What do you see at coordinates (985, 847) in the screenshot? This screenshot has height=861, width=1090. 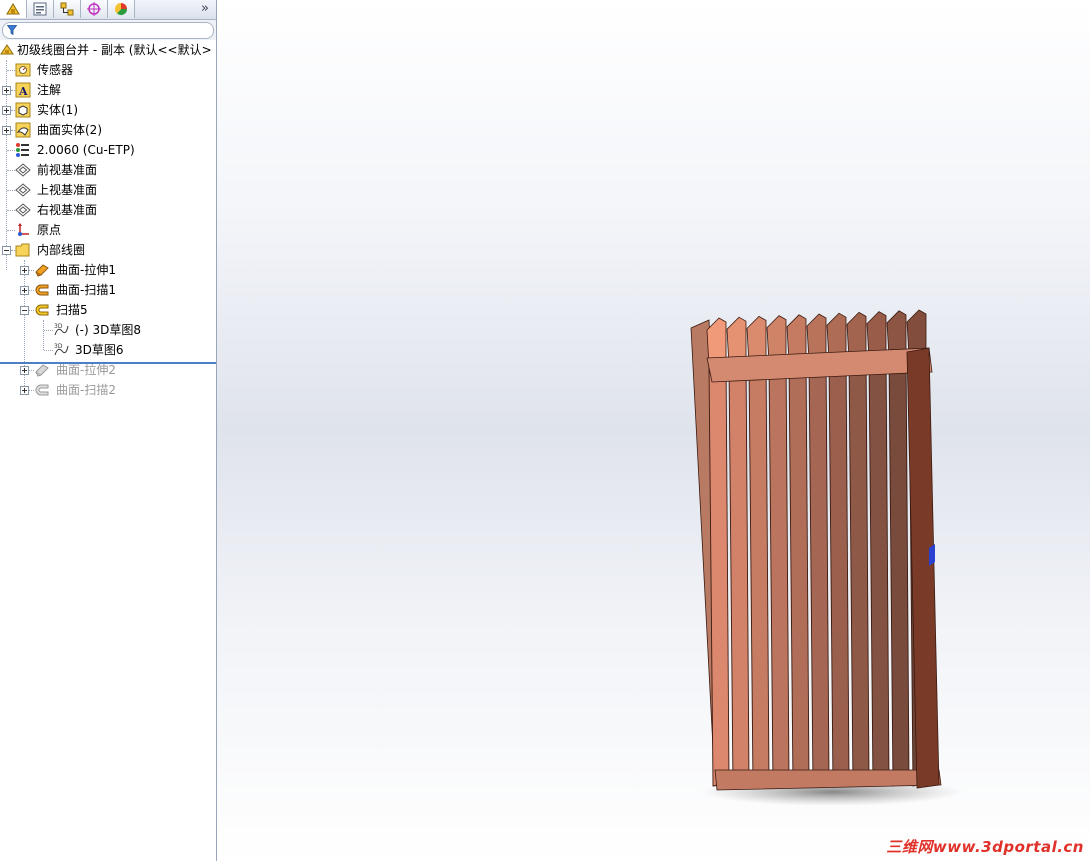 I see `watermark-text: 三维网www.3dportal.cn` at bounding box center [985, 847].